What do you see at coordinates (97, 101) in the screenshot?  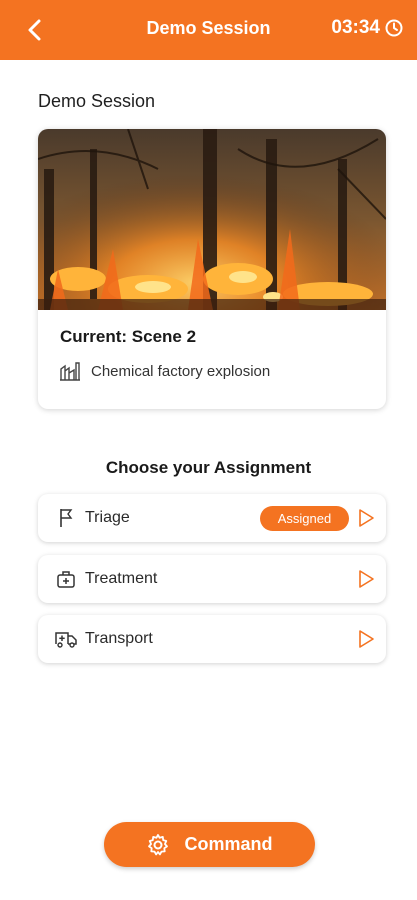 I see `session-title: Demo Session` at bounding box center [97, 101].